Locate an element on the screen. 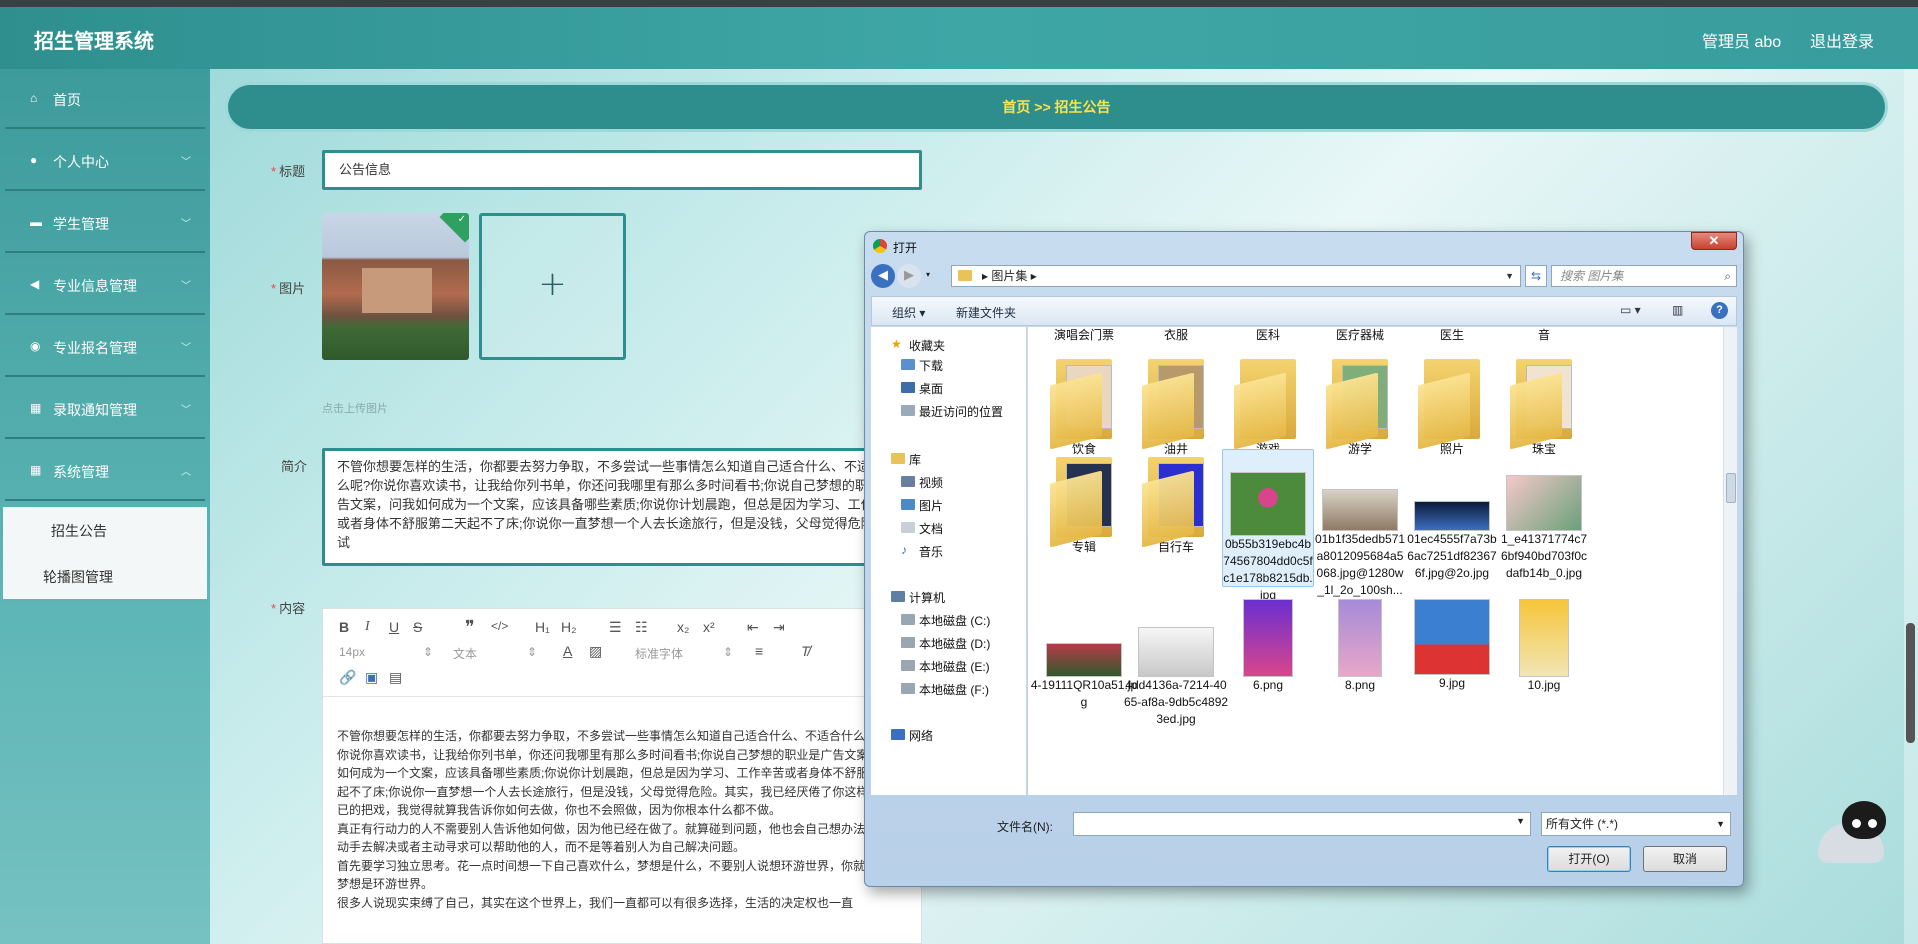 The width and height of the screenshot is (1918, 944). background-color-icon: ▨ is located at coordinates (595, 651).